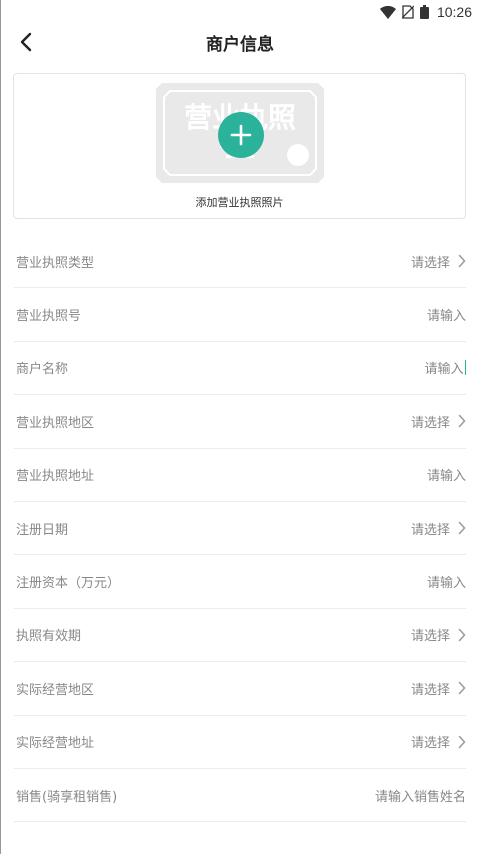 This screenshot has height=854, width=480. Describe the element at coordinates (240, 796) in the screenshot. I see `form-row: 销售(骑享租销售) 请输入销售姓名` at that location.